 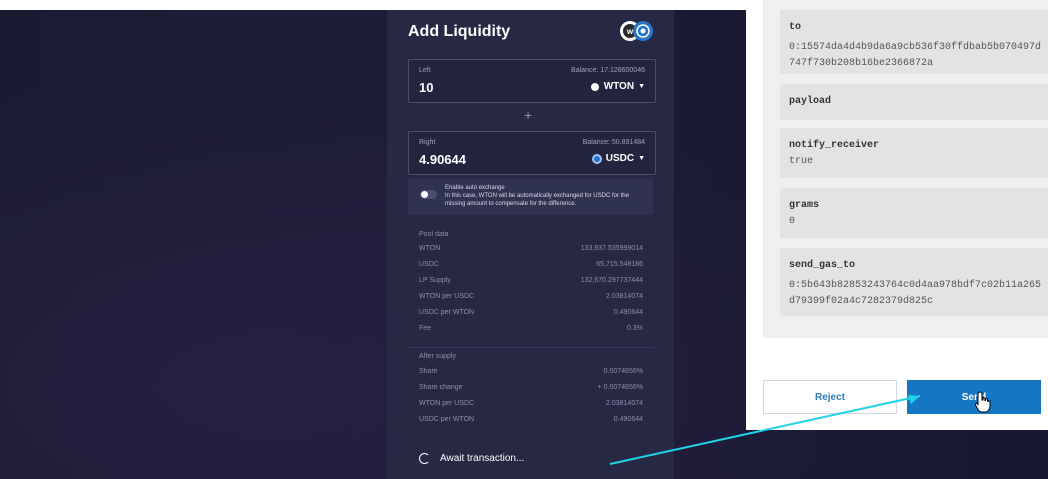 I want to click on pool-row-value: 65,715.548186, so click(x=619, y=264).